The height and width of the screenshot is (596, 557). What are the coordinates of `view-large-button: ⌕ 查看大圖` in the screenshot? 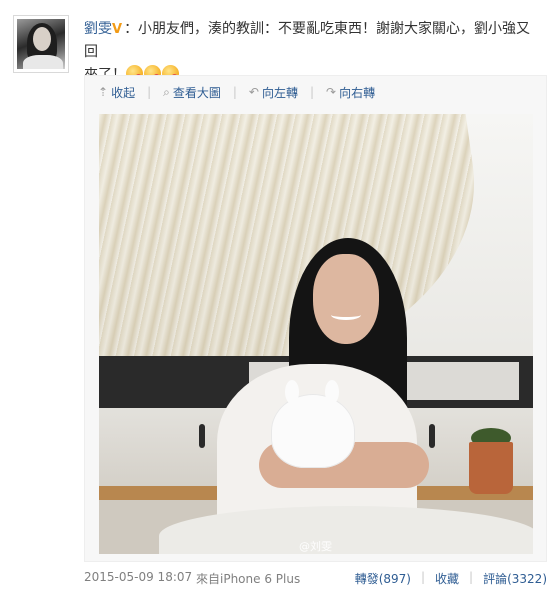 It's located at (192, 92).